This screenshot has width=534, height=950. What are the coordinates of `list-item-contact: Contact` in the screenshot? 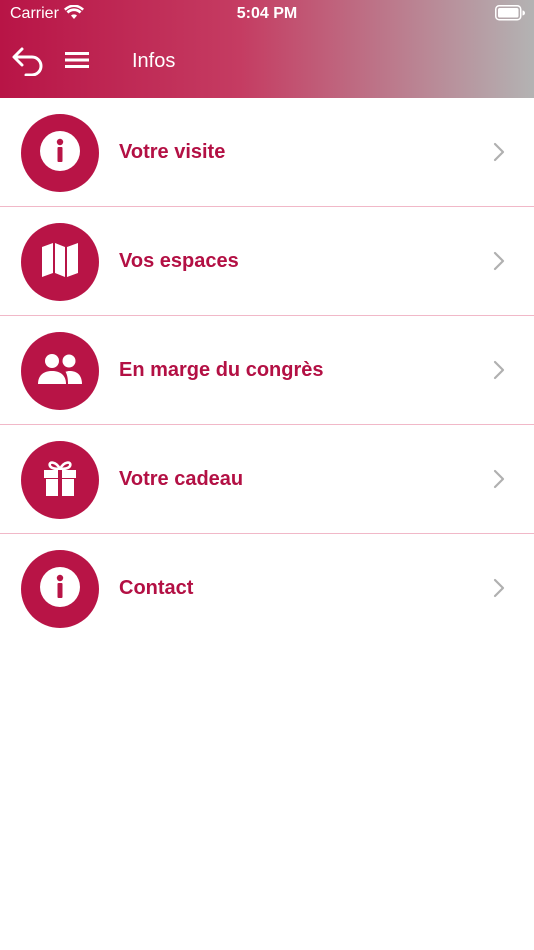 It's located at (267, 589).